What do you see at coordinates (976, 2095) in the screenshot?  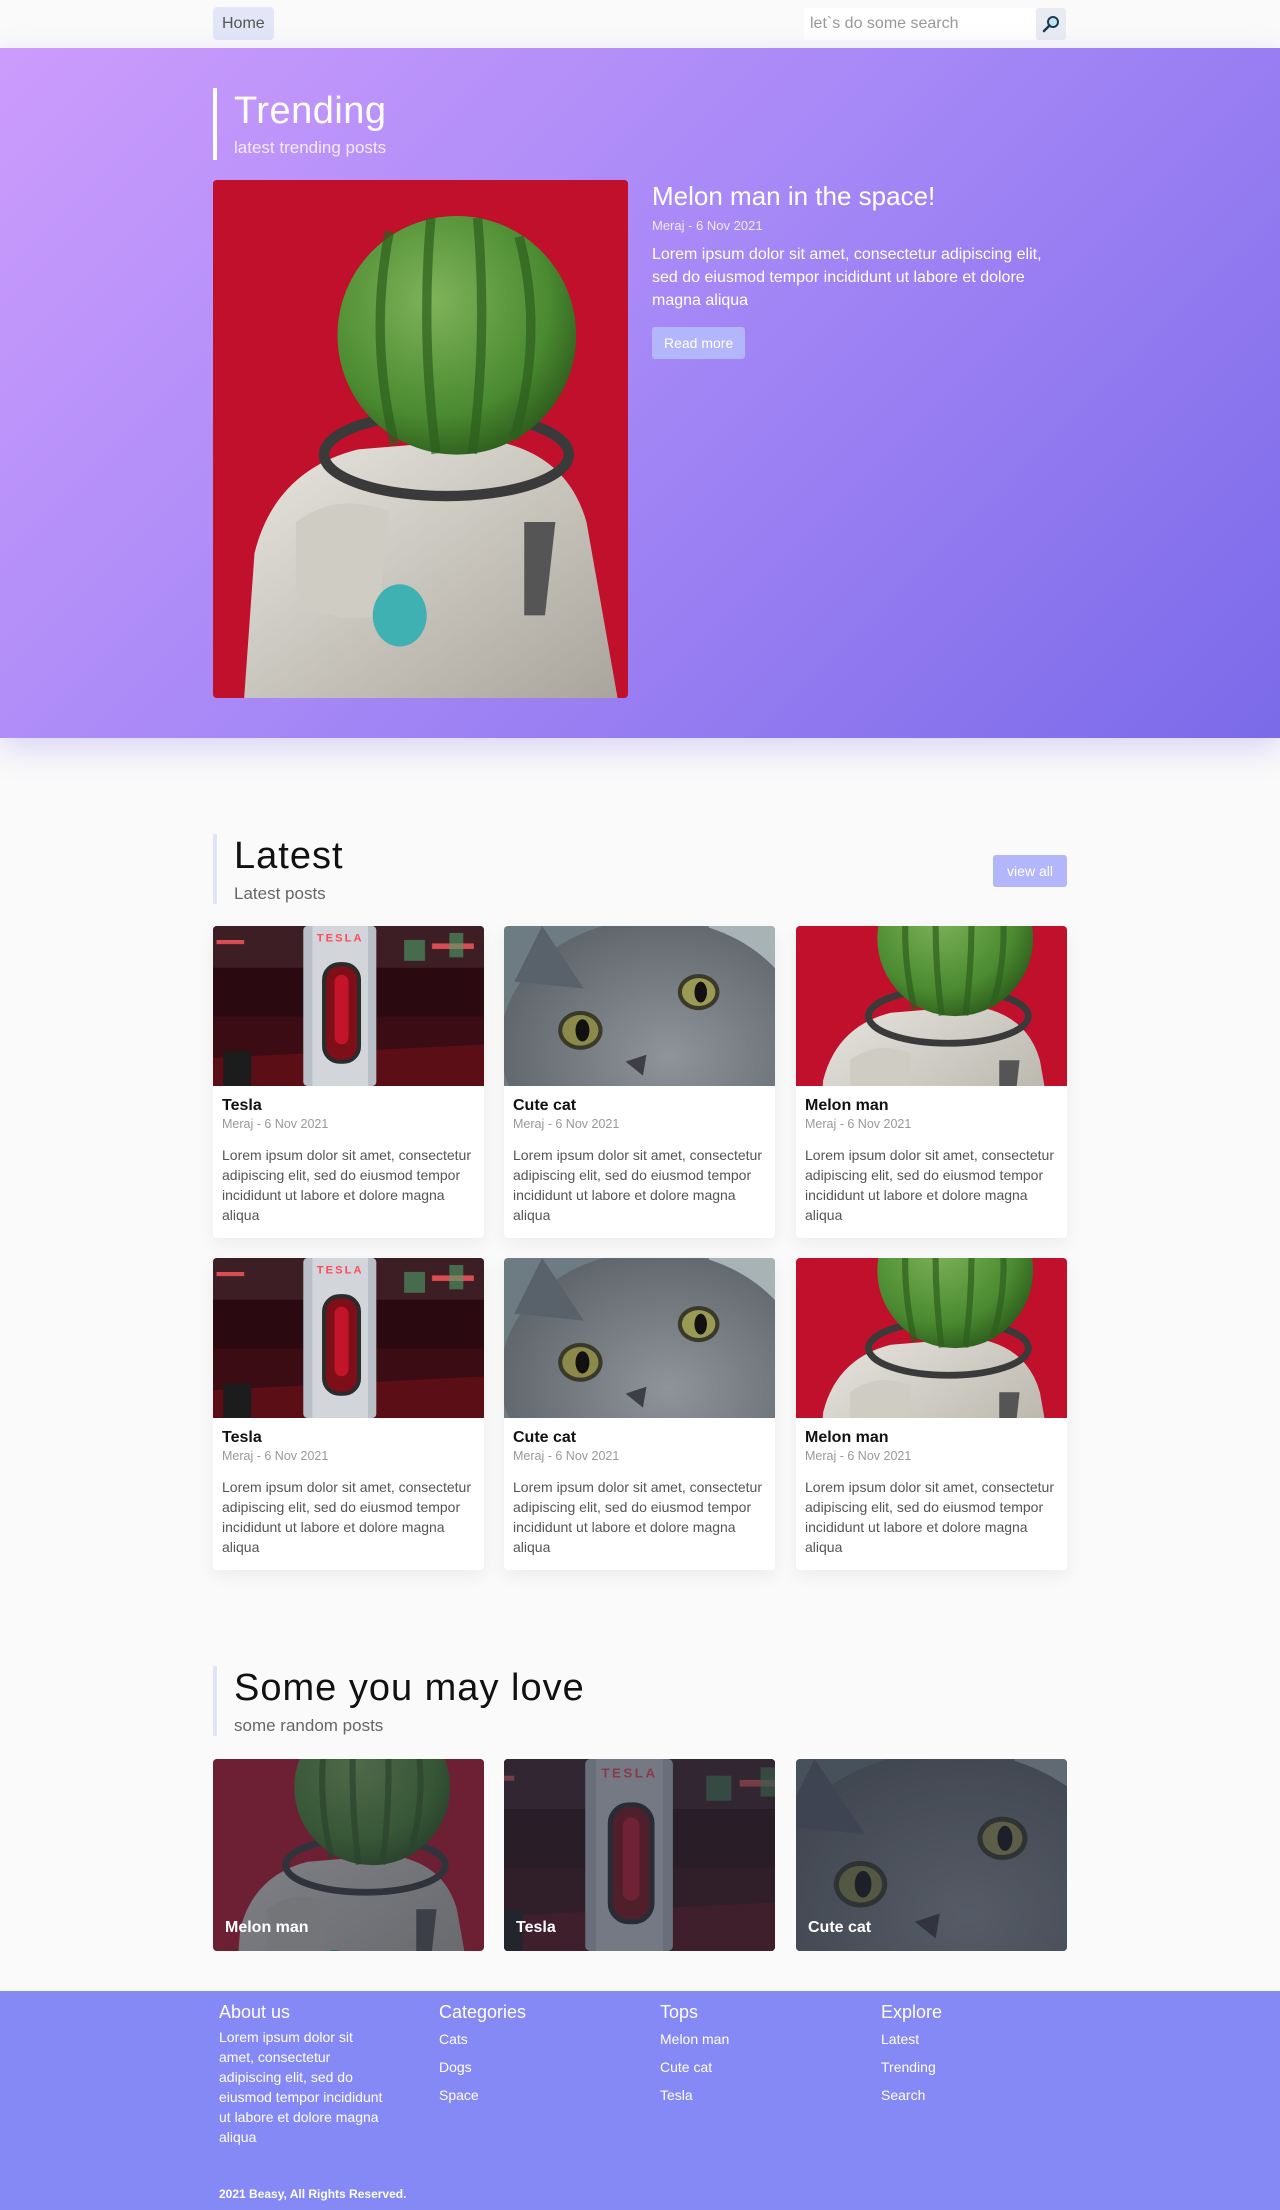 I see `footer-link-search: Search` at bounding box center [976, 2095].